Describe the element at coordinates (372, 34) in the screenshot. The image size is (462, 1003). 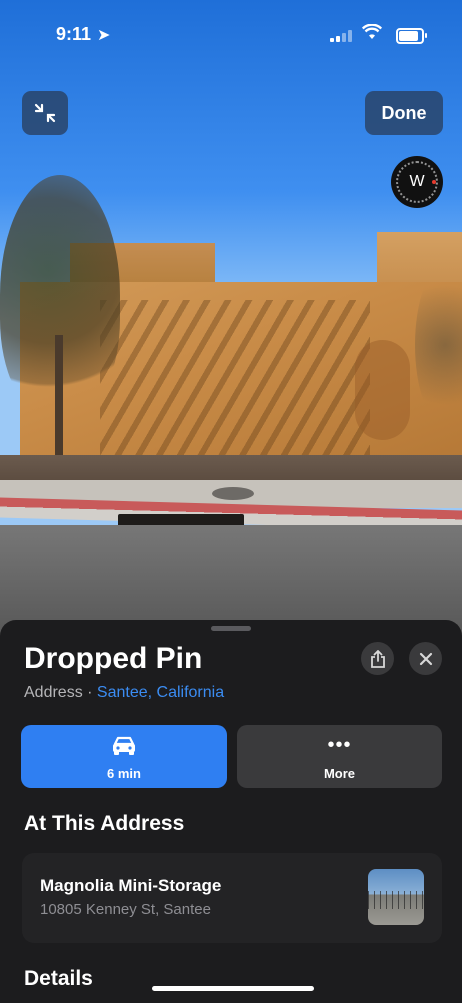
I see `wifi-icon` at that location.